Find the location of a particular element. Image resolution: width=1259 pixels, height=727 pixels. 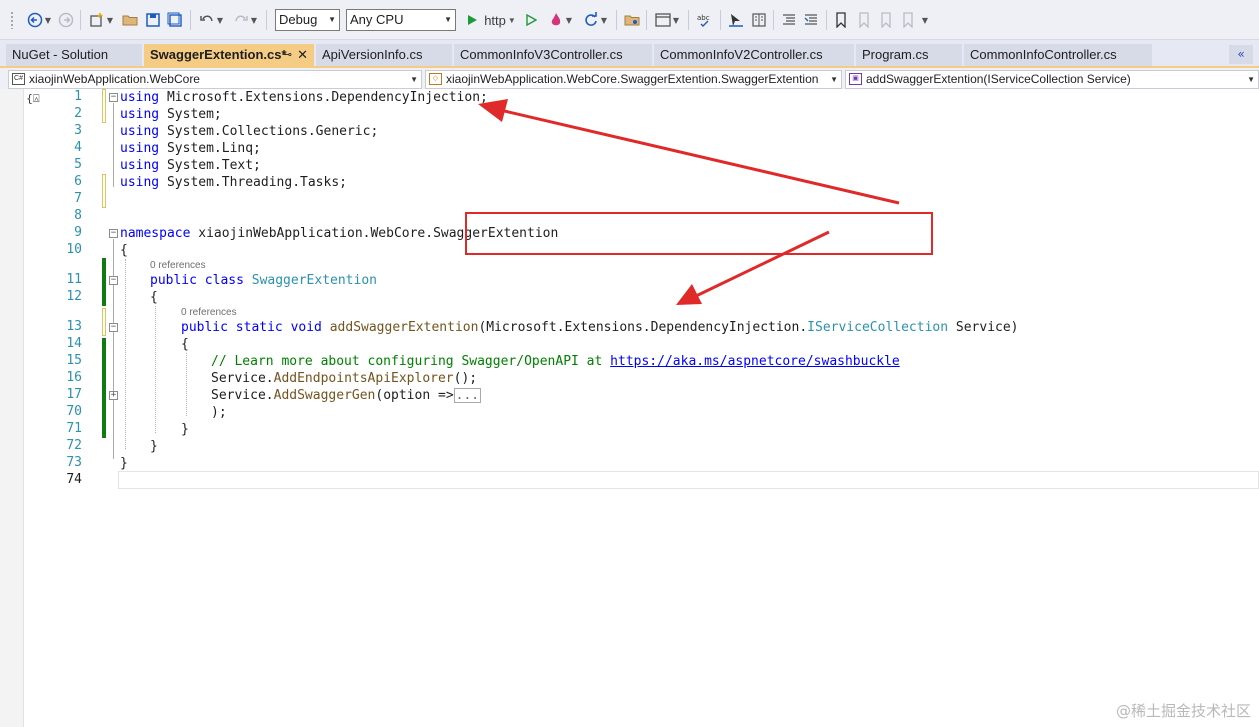

annotation-arrows is located at coordinates (689, 202).